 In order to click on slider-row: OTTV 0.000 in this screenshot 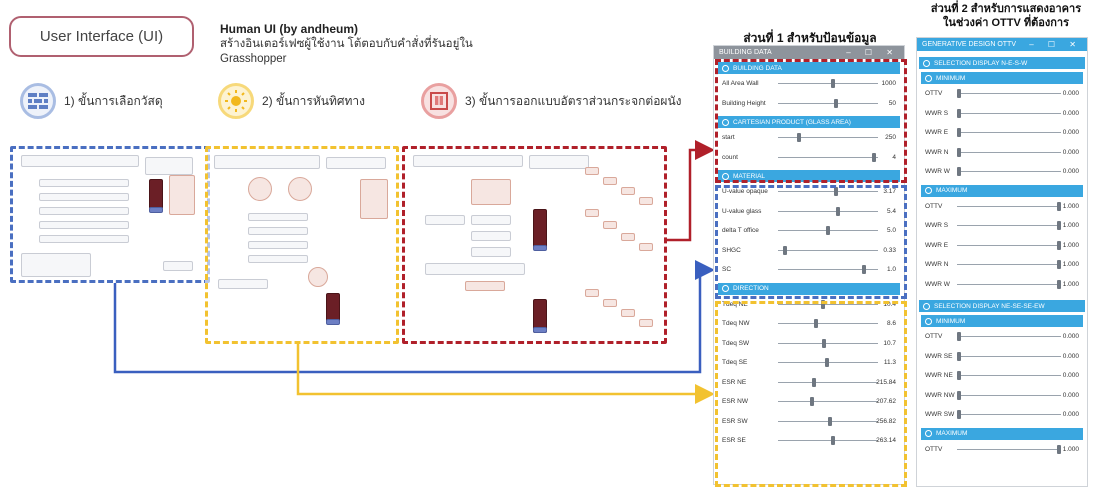, I will do `click(1002, 94)`.